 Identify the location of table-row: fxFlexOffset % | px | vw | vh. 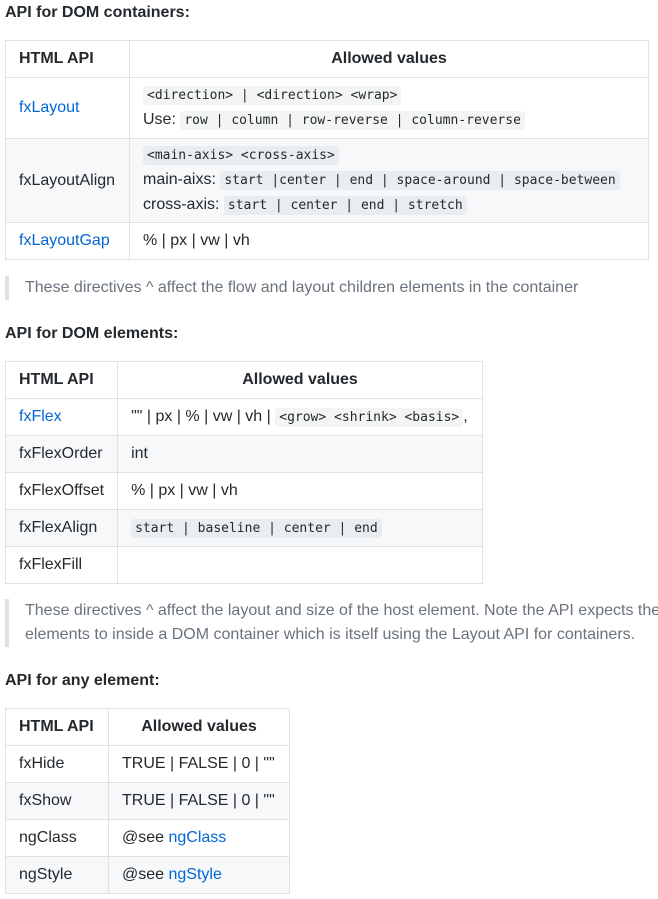
(243, 491).